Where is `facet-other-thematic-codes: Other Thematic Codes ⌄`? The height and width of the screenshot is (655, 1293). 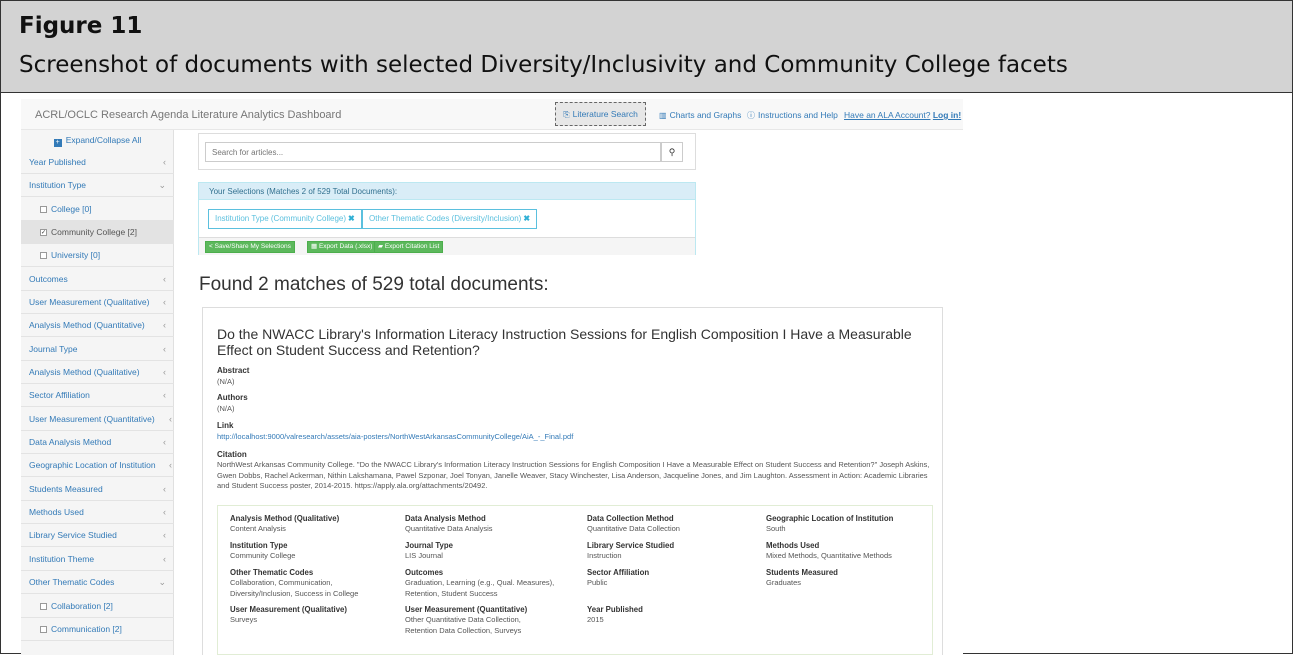 facet-other-thematic-codes: Other Thematic Codes ⌄ is located at coordinates (97, 582).